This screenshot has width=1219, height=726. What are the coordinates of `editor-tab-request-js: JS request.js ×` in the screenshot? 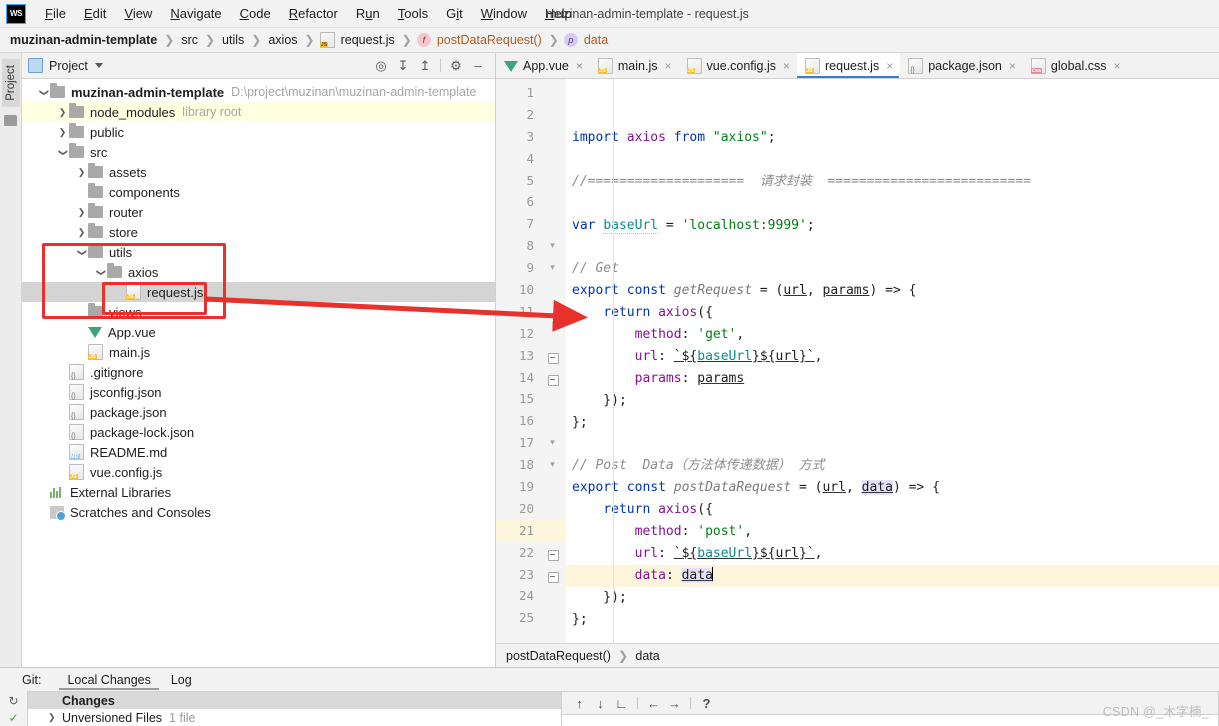 It's located at (849, 65).